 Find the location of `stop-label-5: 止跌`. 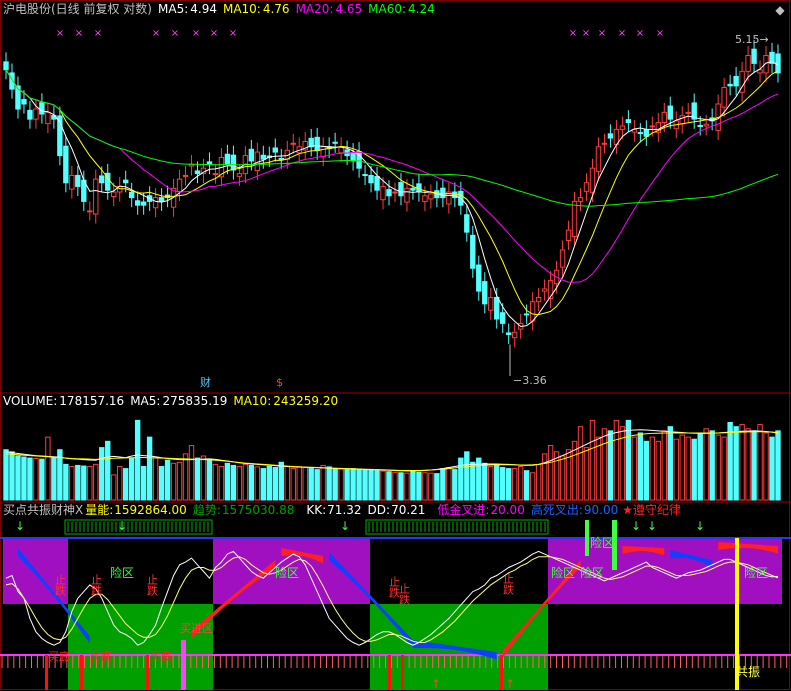

stop-label-5: 止跌 is located at coordinates (508, 584).